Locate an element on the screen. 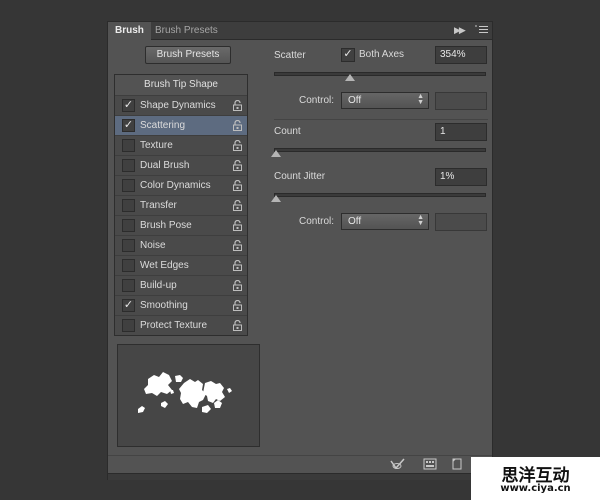 This screenshot has width=600, height=500. new-preset-icon is located at coordinates (458, 464).